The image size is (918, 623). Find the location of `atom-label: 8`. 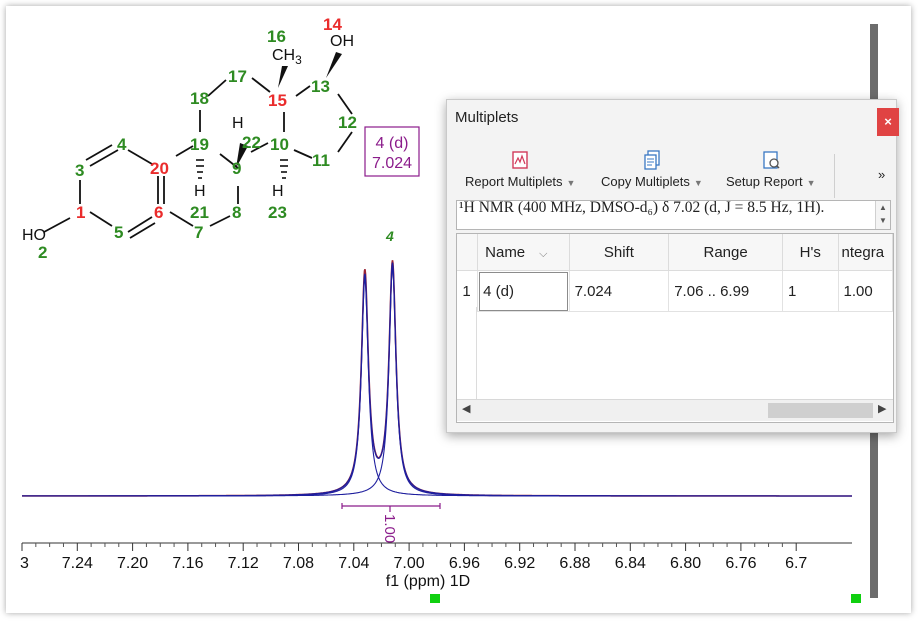

atom-label: 8 is located at coordinates (236, 212).